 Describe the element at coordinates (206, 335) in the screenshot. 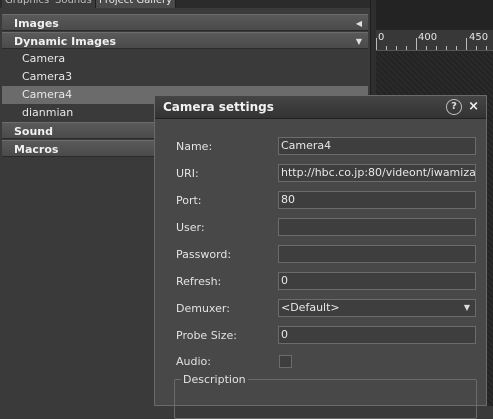

I see `probe-size-label: Probe Size:` at that location.